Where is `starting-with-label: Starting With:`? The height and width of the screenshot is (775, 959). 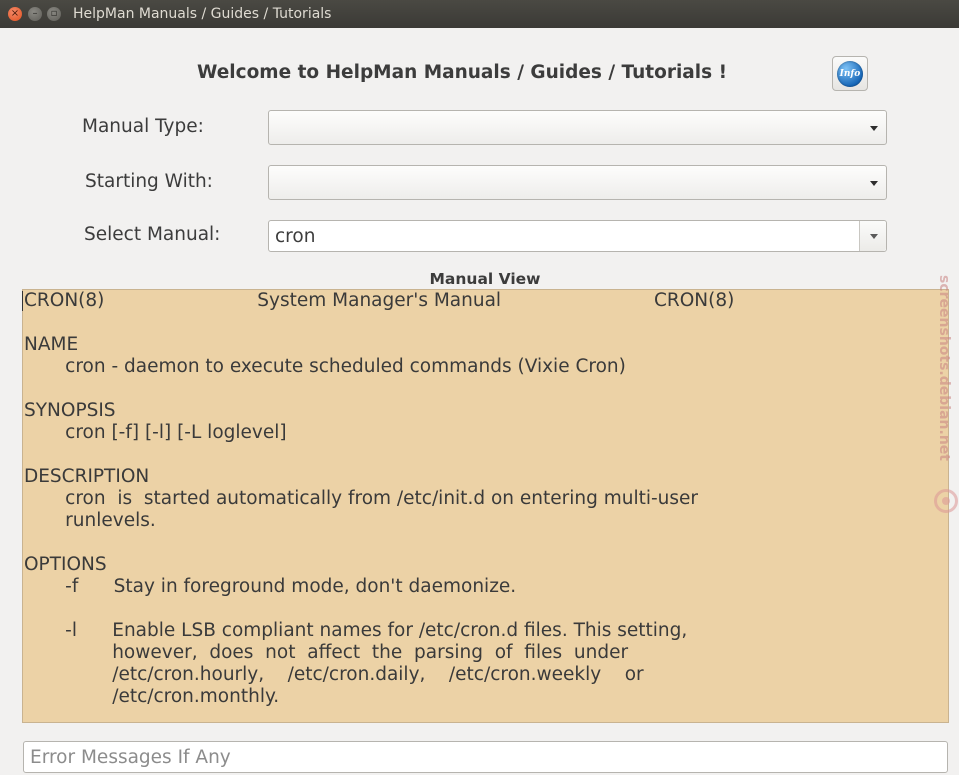 starting-with-label: Starting With: is located at coordinates (149, 181).